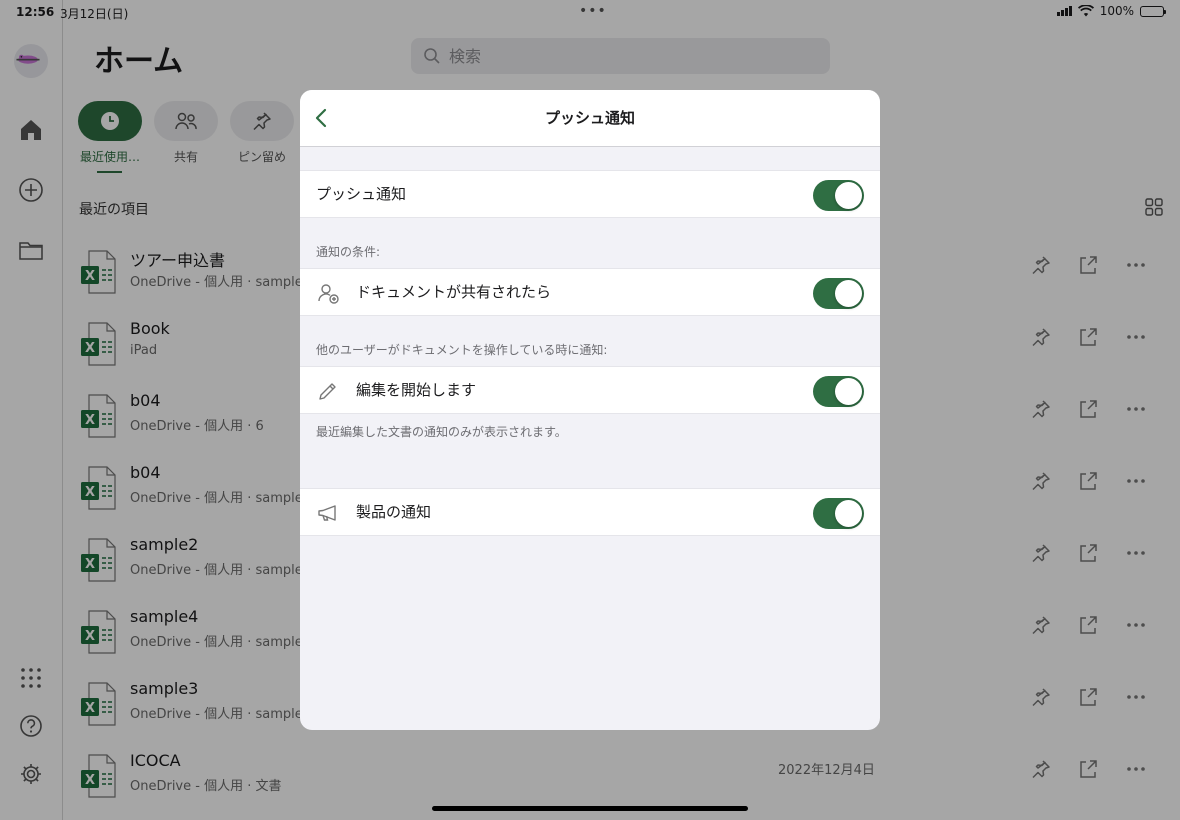 This screenshot has height=820, width=1180. I want to click on row-document-shared: ドキュメントが共有されたら, so click(590, 292).